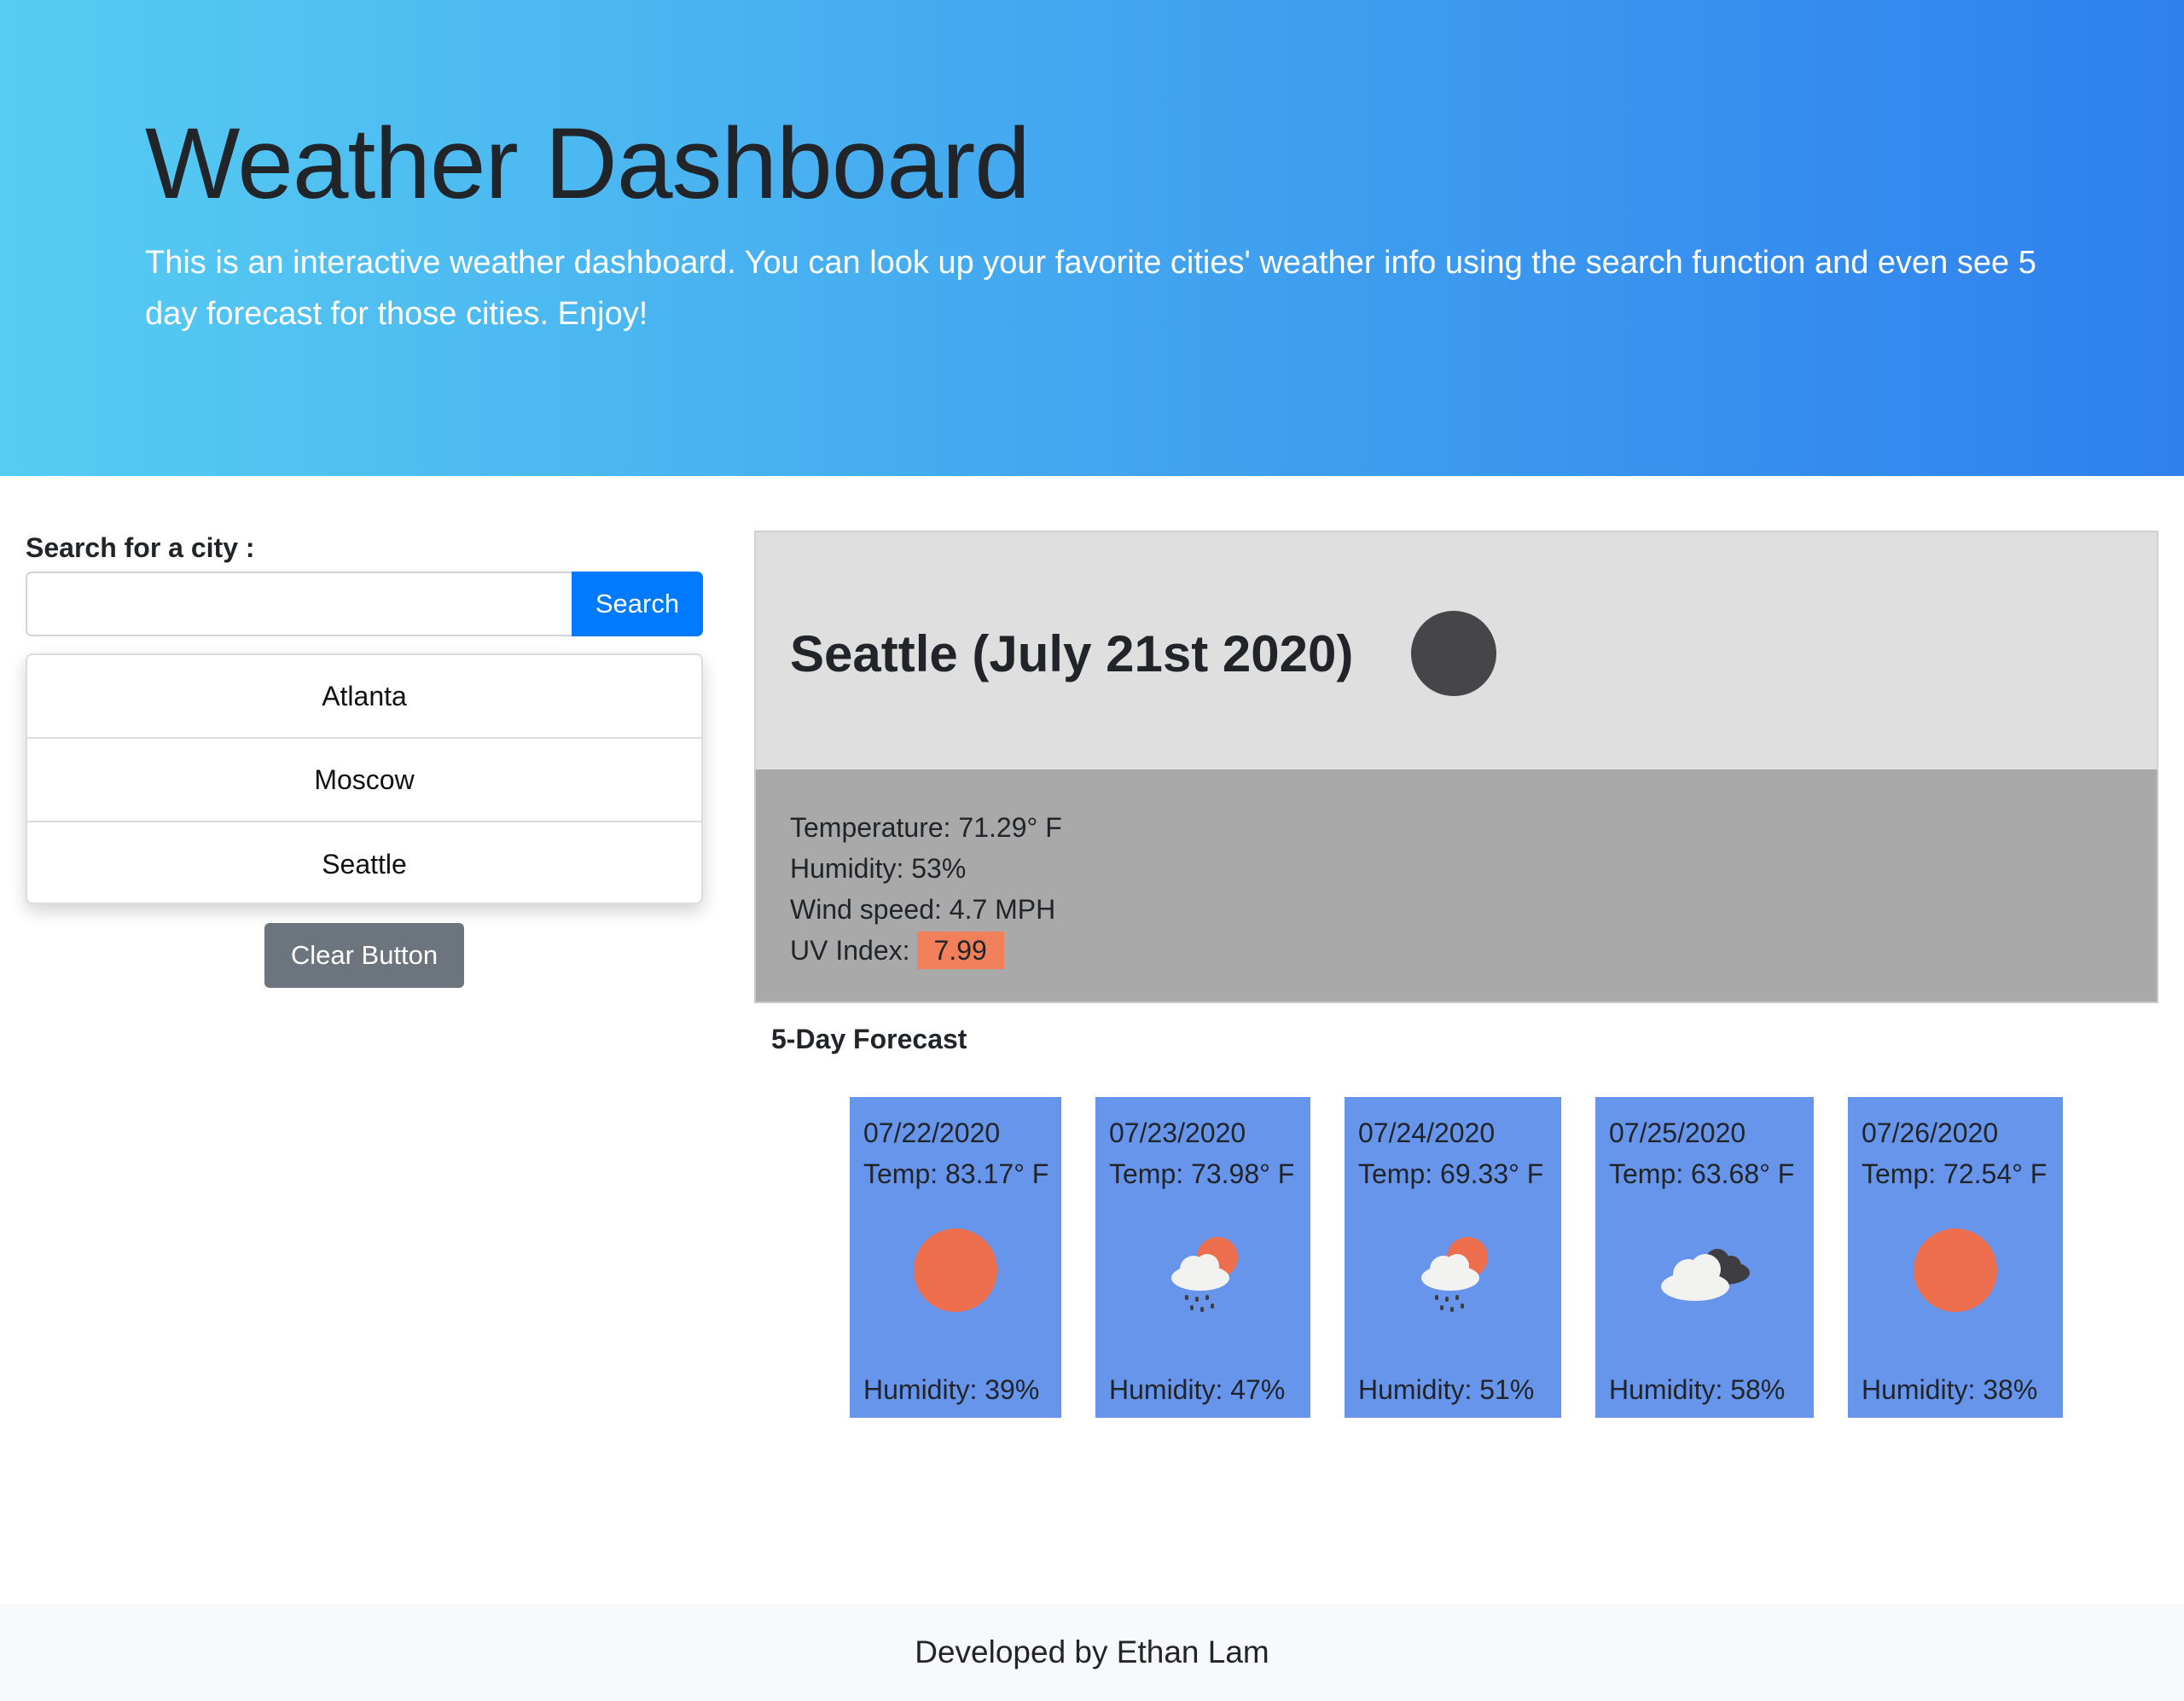 Image resolution: width=2184 pixels, height=1701 pixels. Describe the element at coordinates (1955, 1173) in the screenshot. I see `forecast-temp: Temp: 72.54° F` at that location.